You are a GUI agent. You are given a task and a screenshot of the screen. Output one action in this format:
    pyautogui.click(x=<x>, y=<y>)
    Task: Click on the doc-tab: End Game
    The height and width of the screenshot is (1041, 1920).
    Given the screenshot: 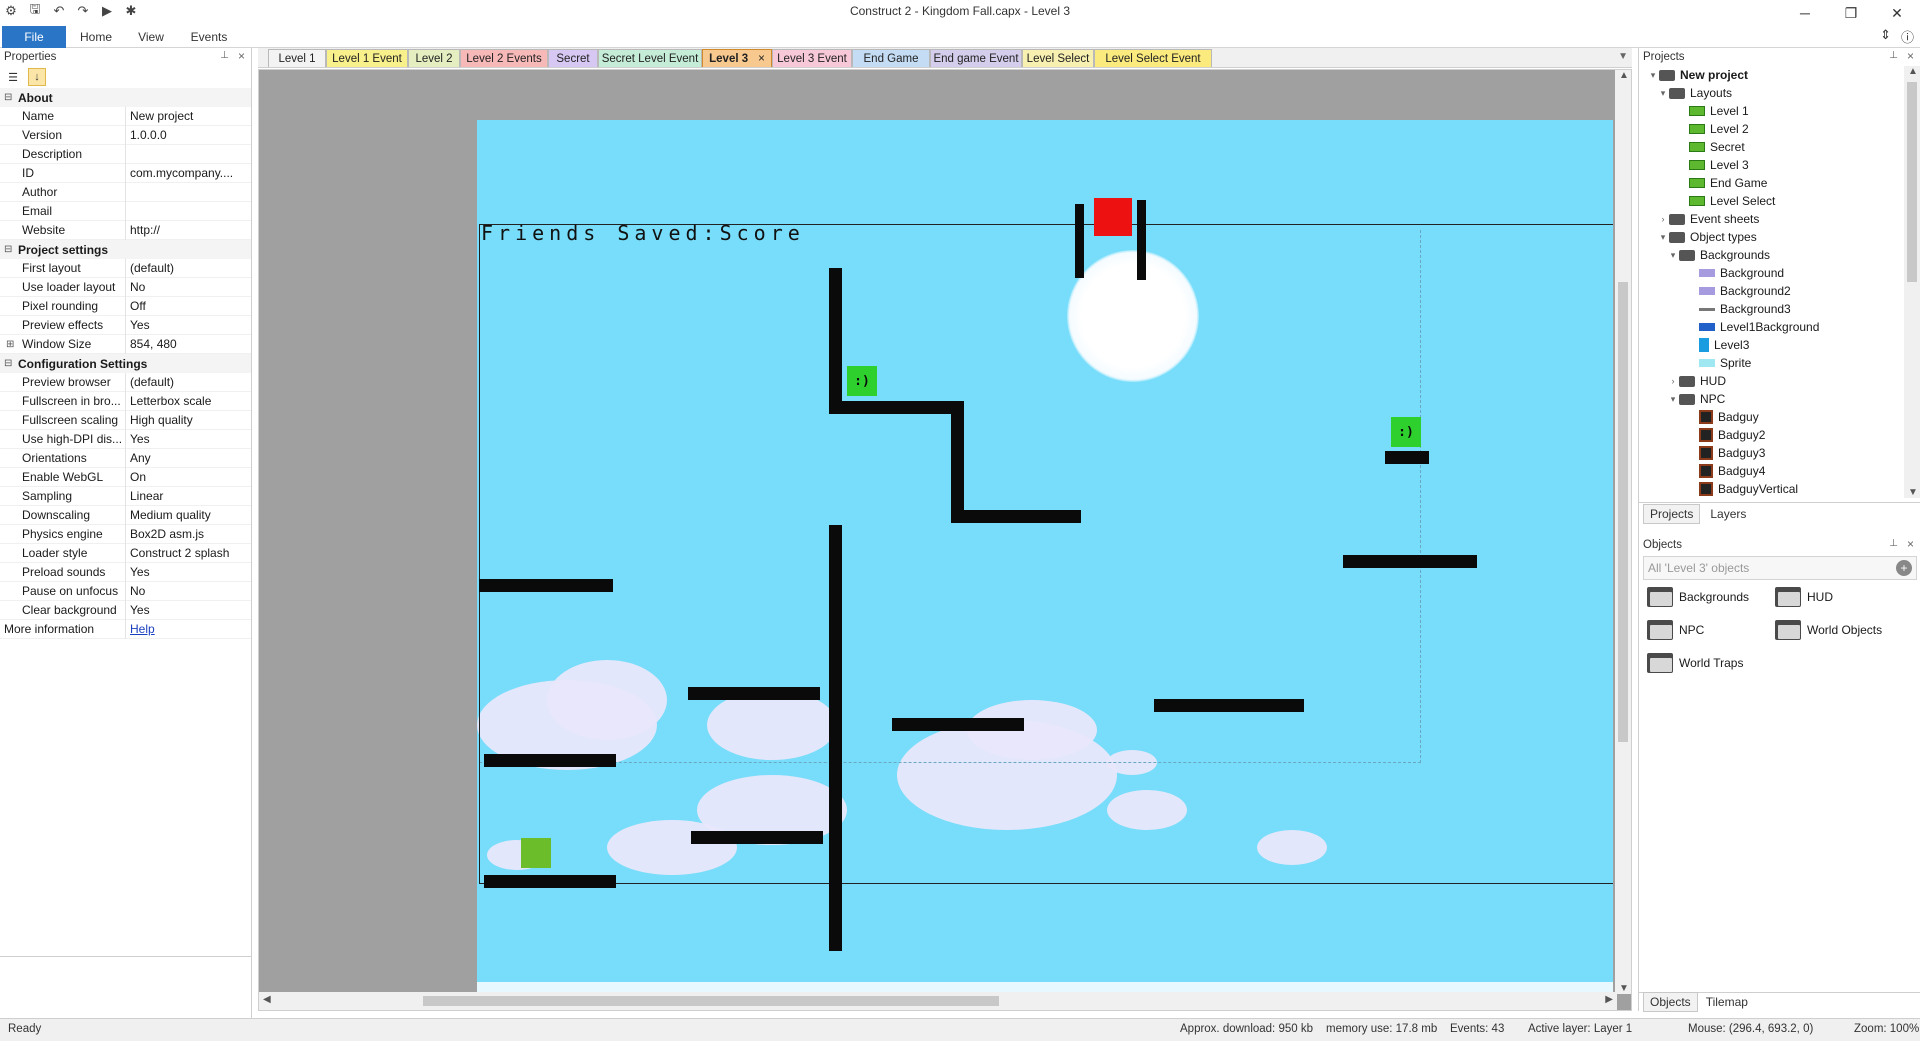 What is the action you would take?
    pyautogui.click(x=891, y=58)
    